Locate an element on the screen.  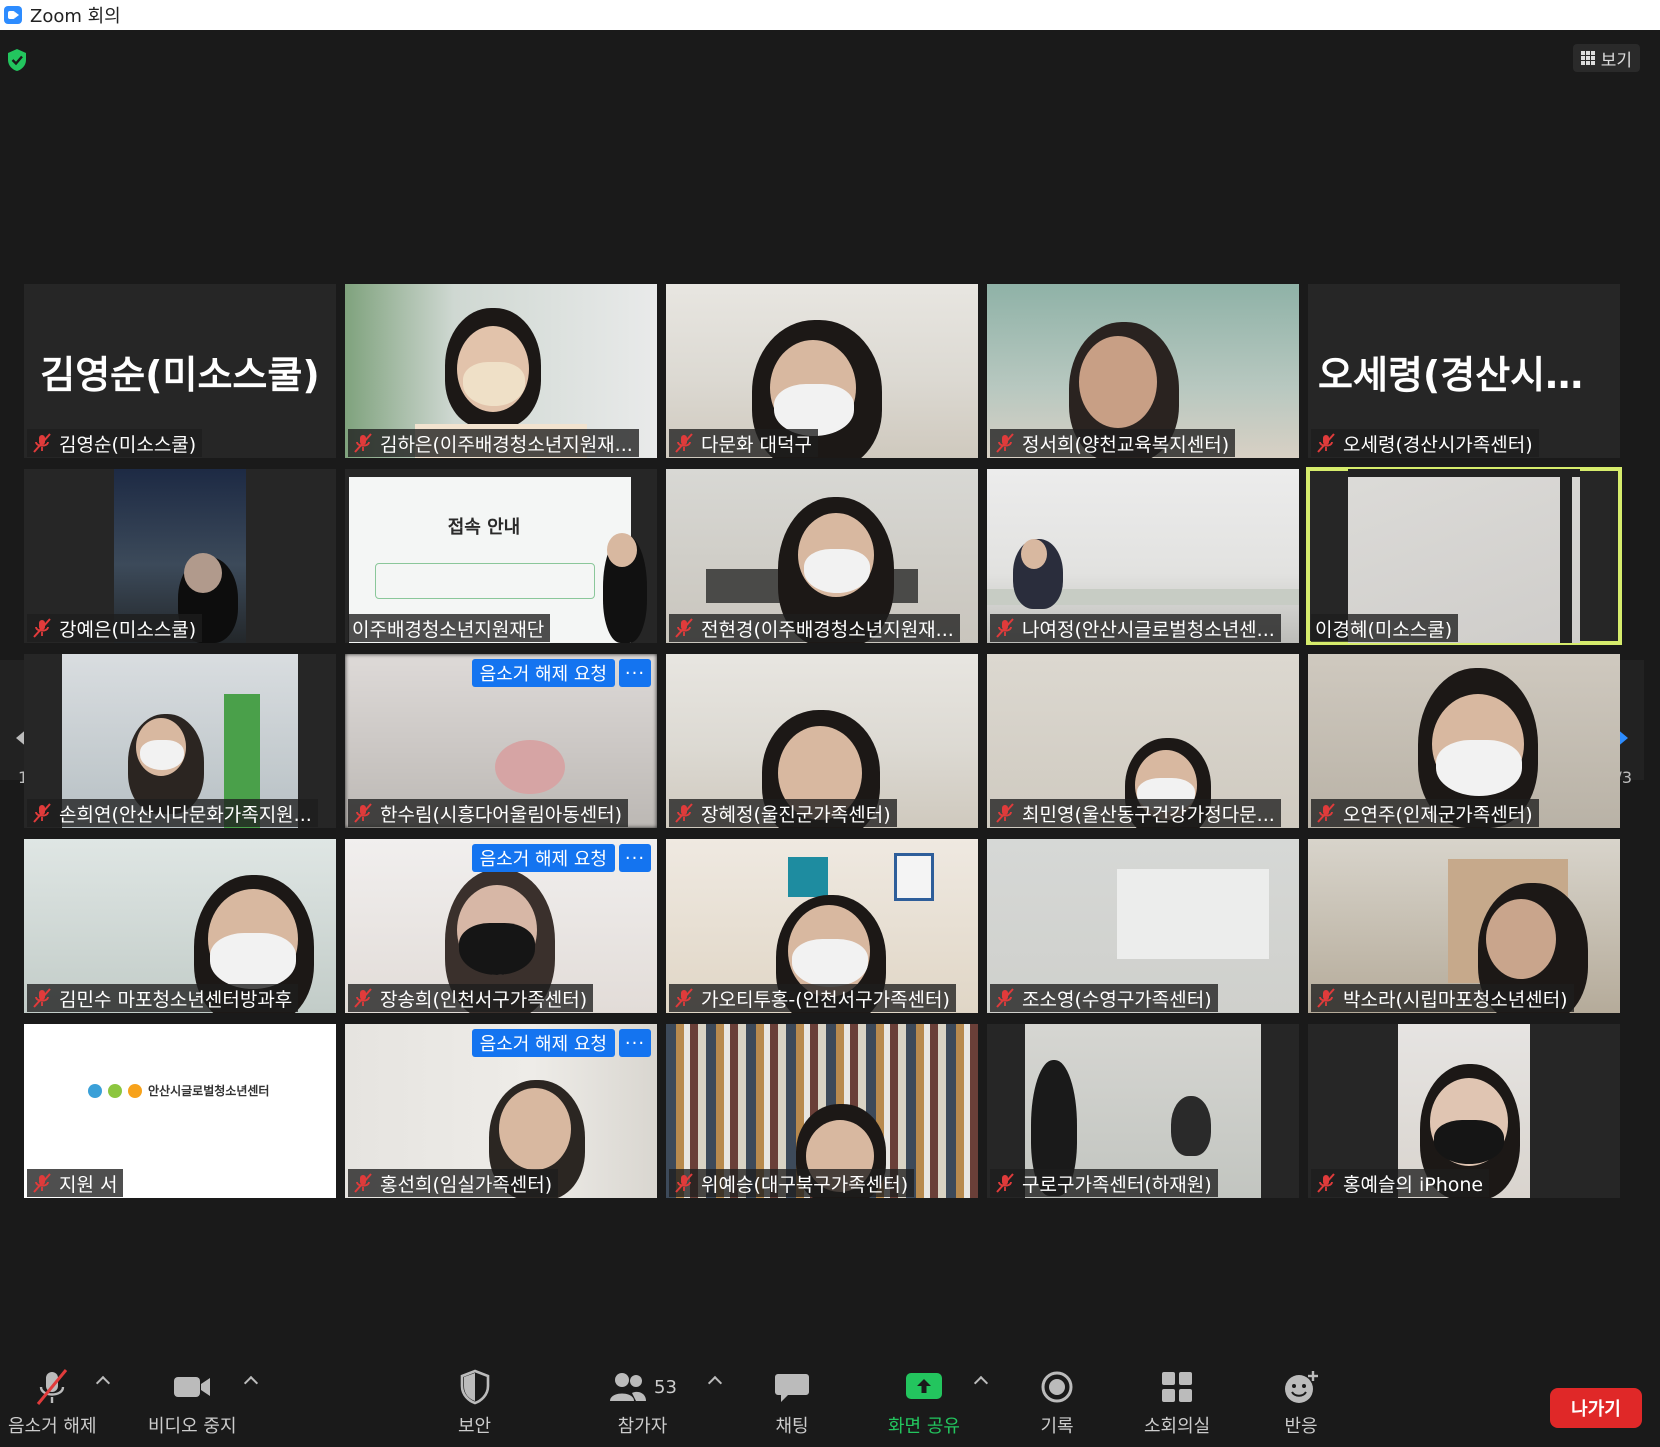
breakout-rooms-label: 소회의실 is located at coordinates (1177, 1426).